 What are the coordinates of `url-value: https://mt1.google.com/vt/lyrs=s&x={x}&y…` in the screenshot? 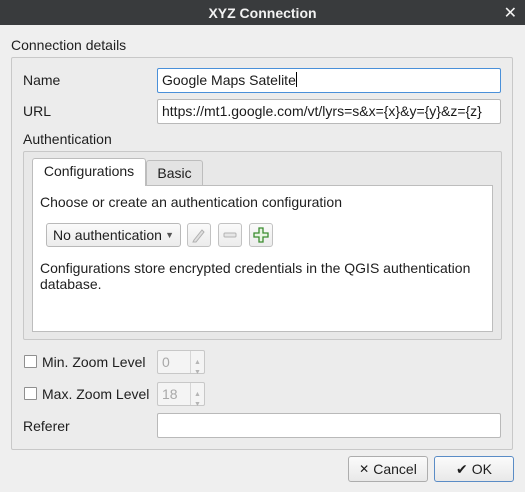 It's located at (322, 111).